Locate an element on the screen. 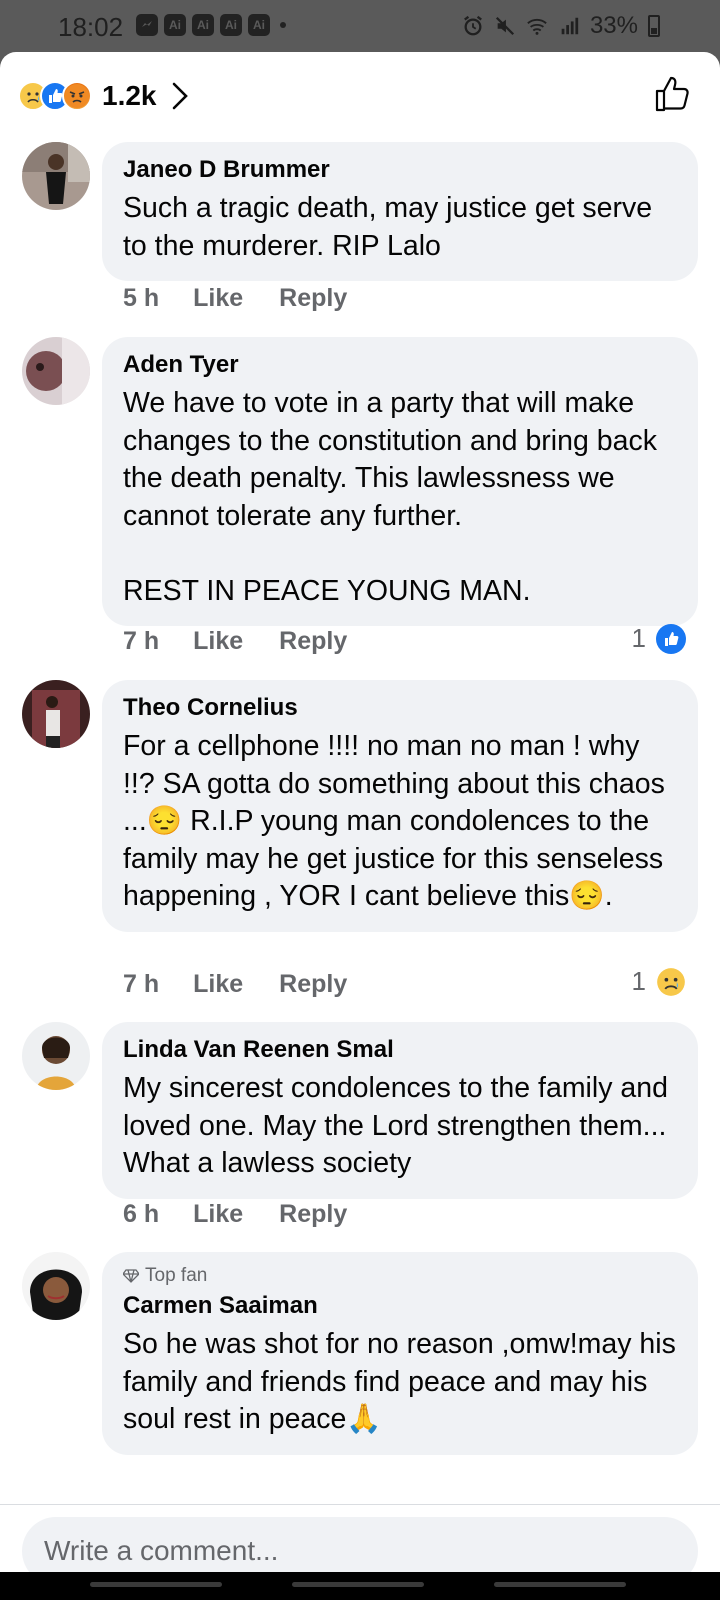  badge-label: Top fan is located at coordinates (176, 1275).